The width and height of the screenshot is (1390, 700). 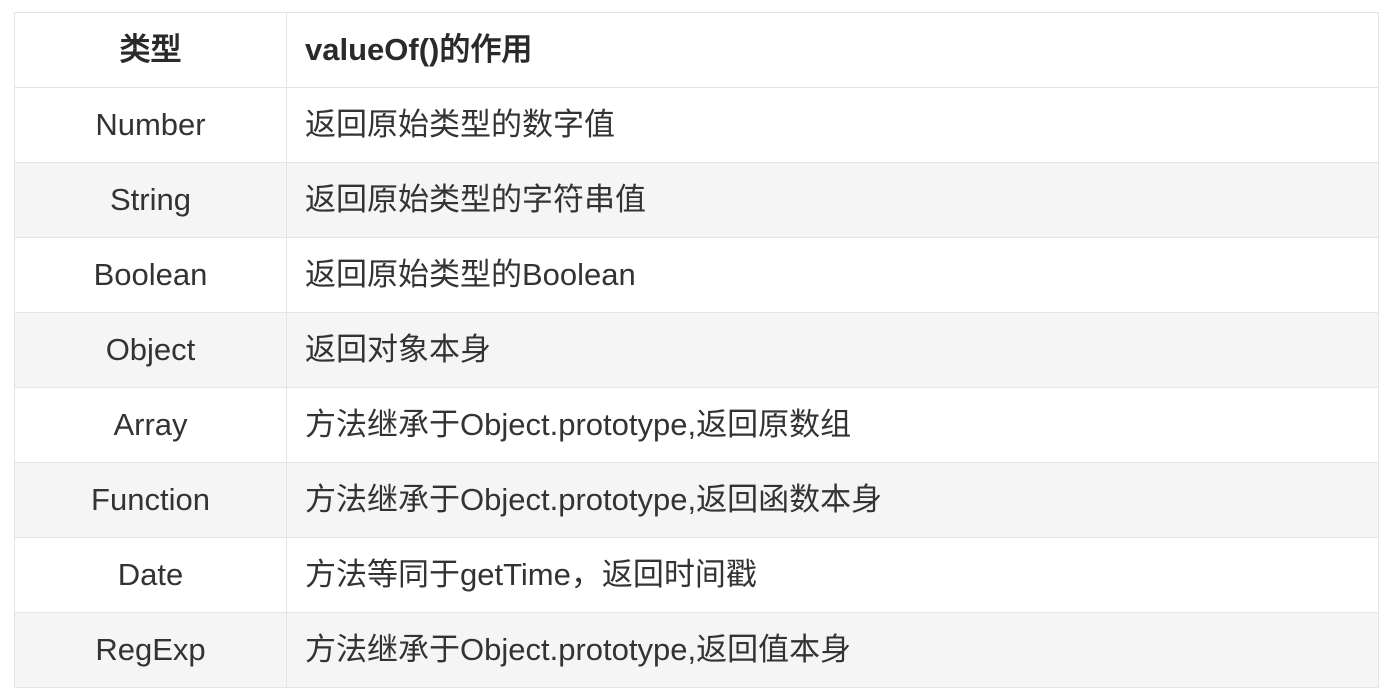 What do you see at coordinates (150, 425) in the screenshot?
I see `type-cell: Array` at bounding box center [150, 425].